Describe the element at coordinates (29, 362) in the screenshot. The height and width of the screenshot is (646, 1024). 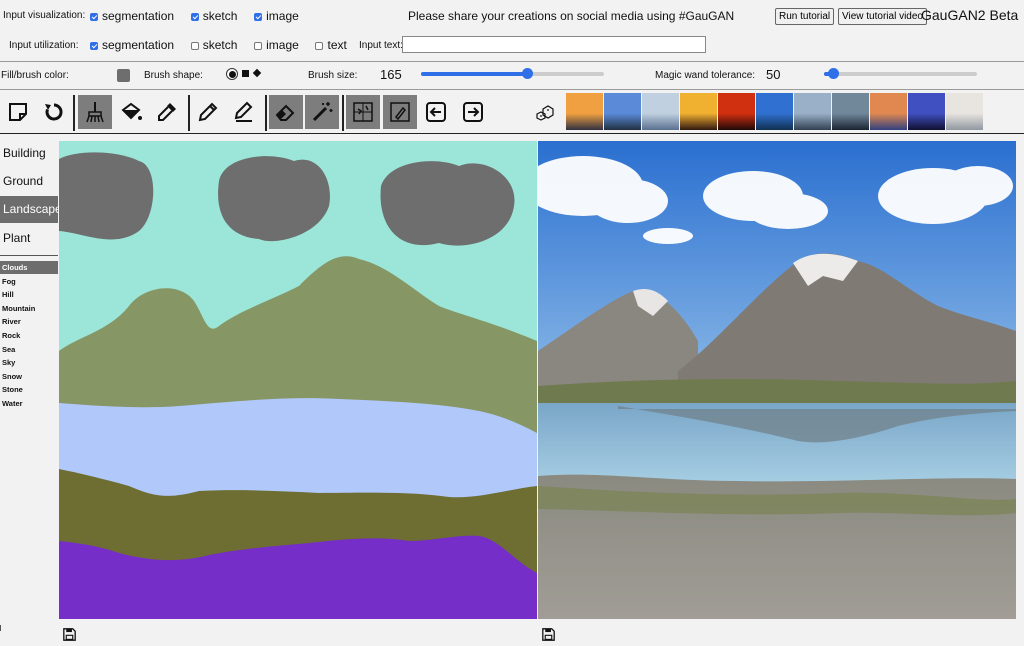
I see `subcategory-sky: Sky` at that location.